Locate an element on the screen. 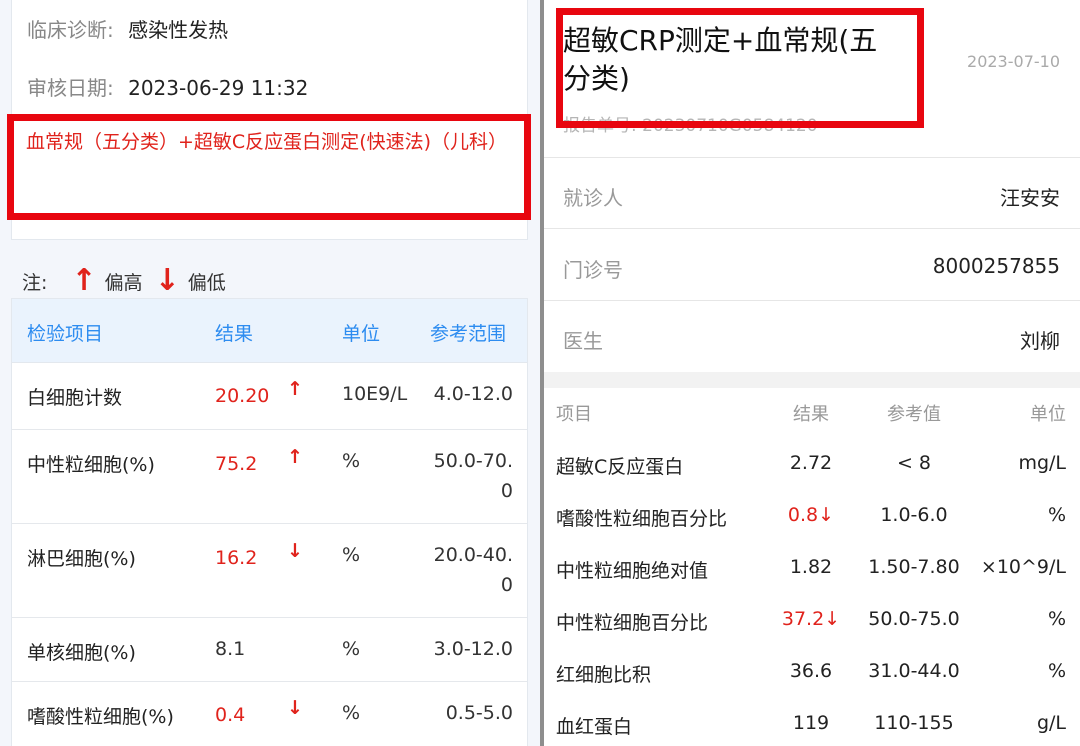 Image resolution: width=1080 pixels, height=746 pixels. row-name: 淋巴细胞(%) is located at coordinates (81, 559).